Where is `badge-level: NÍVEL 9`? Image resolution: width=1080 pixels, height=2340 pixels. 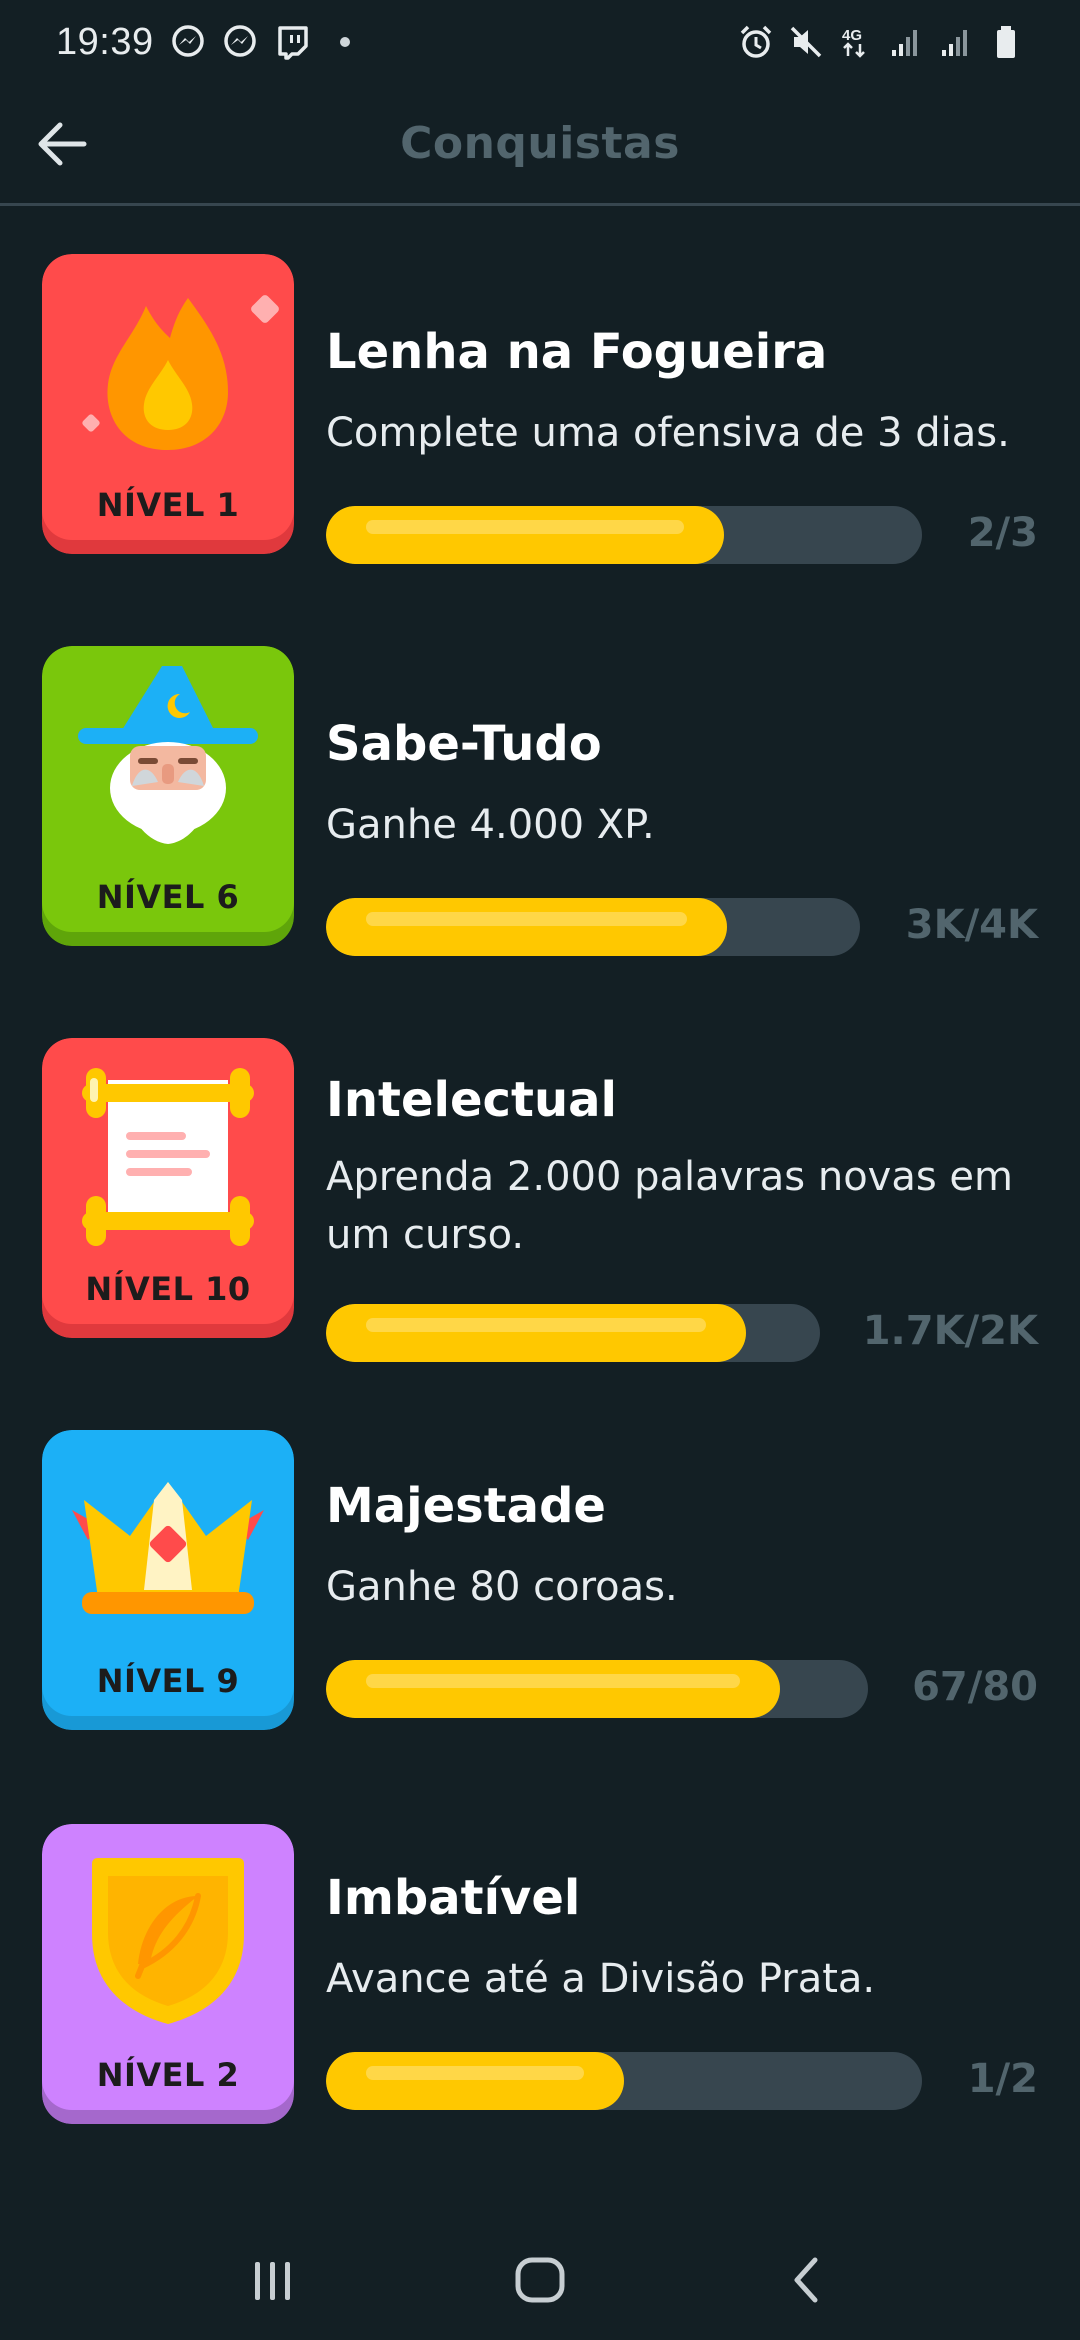 badge-level: NÍVEL 9 is located at coordinates (168, 1681).